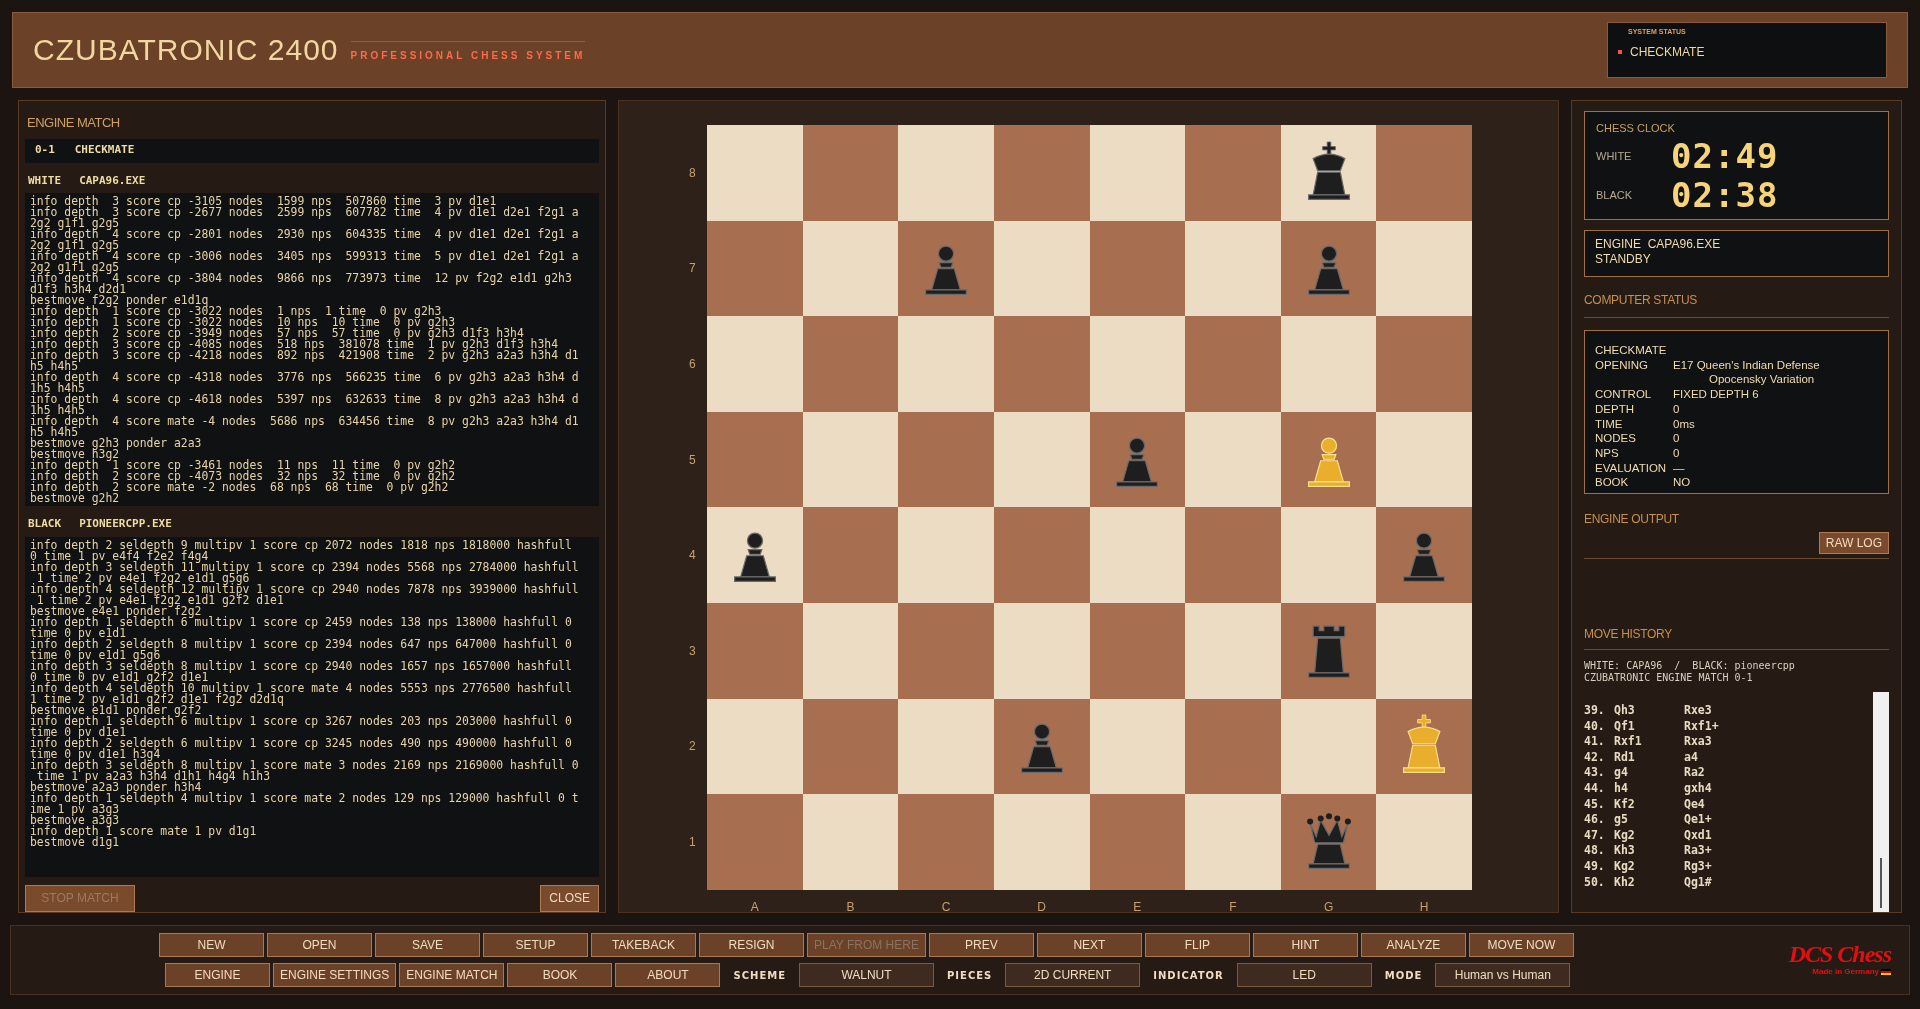  Describe the element at coordinates (1595, 866) in the screenshot. I see `move-number: 49.` at that location.